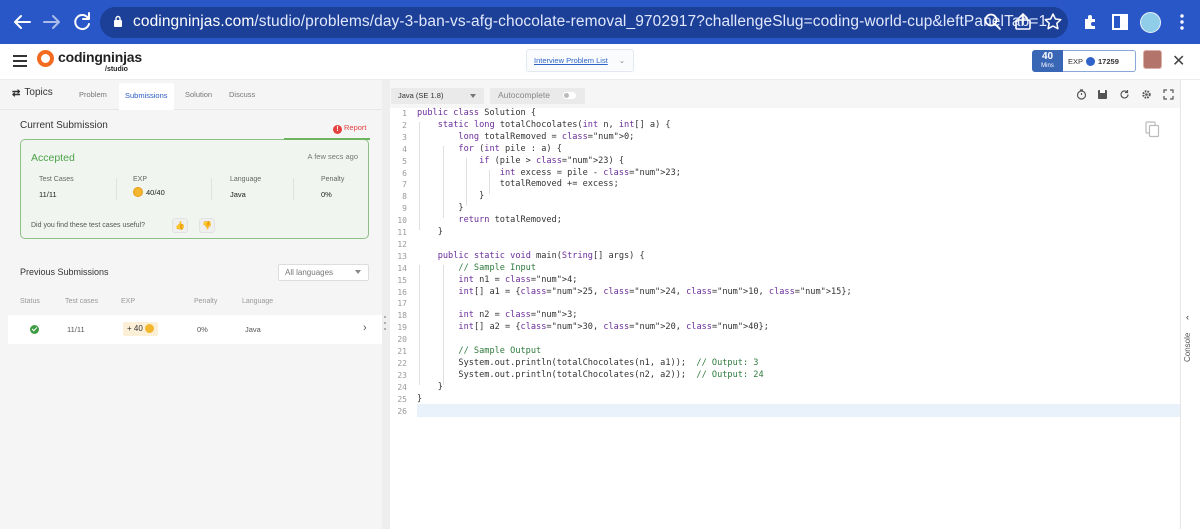 Image resolution: width=1200 pixels, height=529 pixels. I want to click on chevron-right-icon: ›, so click(365, 328).